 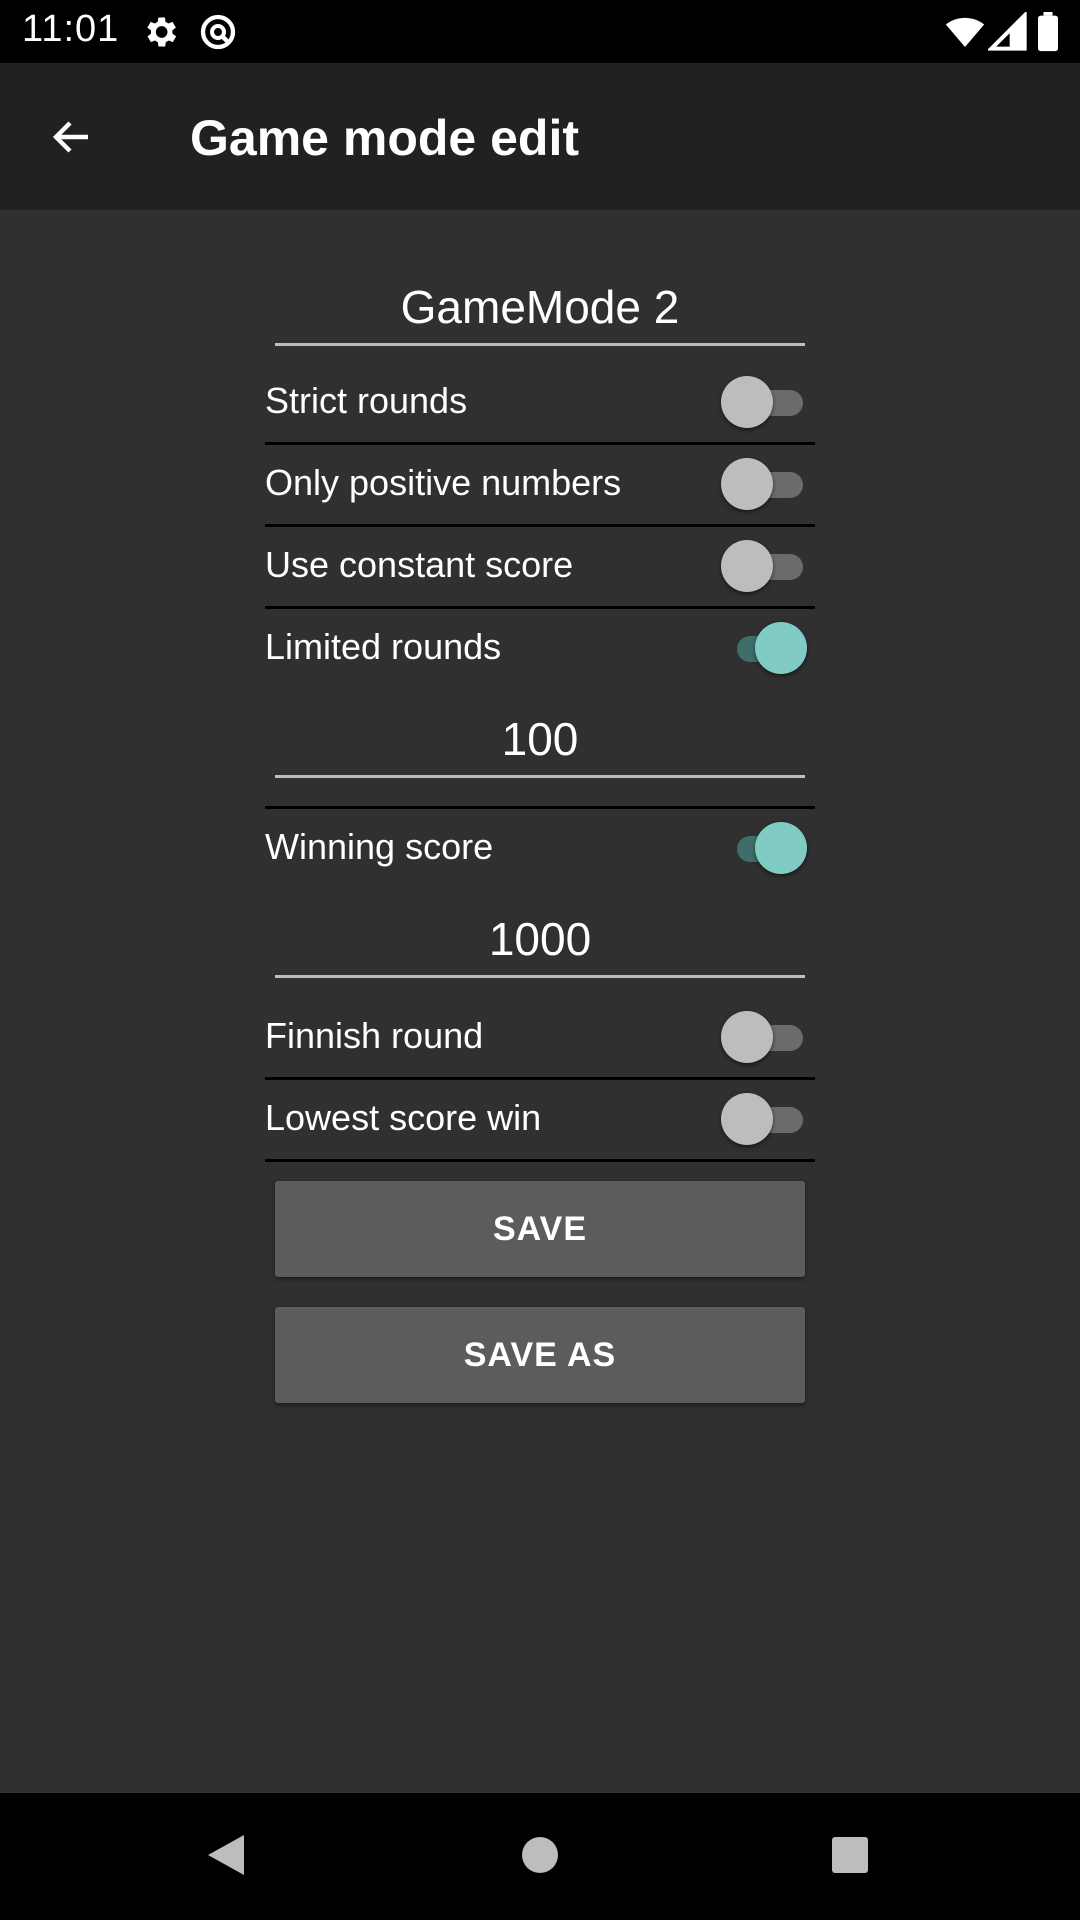 I want to click on finnish-round-row: Finnish round, so click(x=540, y=1037).